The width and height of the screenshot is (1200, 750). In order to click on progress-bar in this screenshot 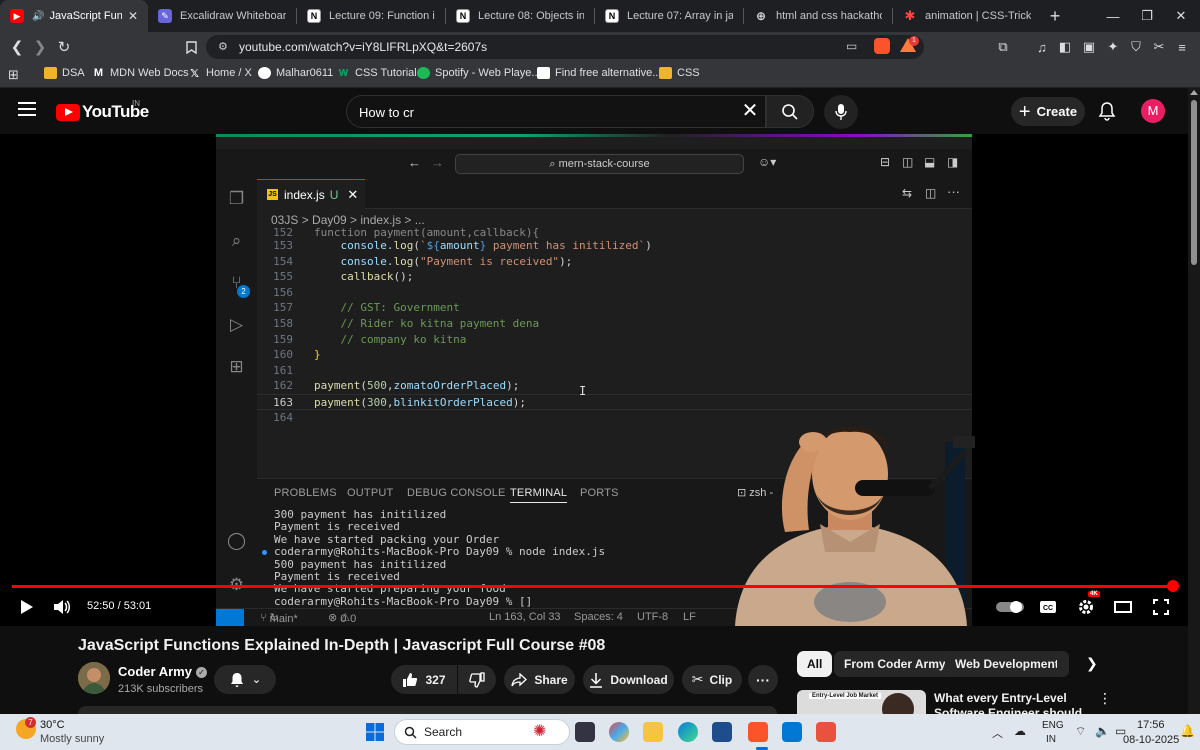, I will do `click(592, 586)`.